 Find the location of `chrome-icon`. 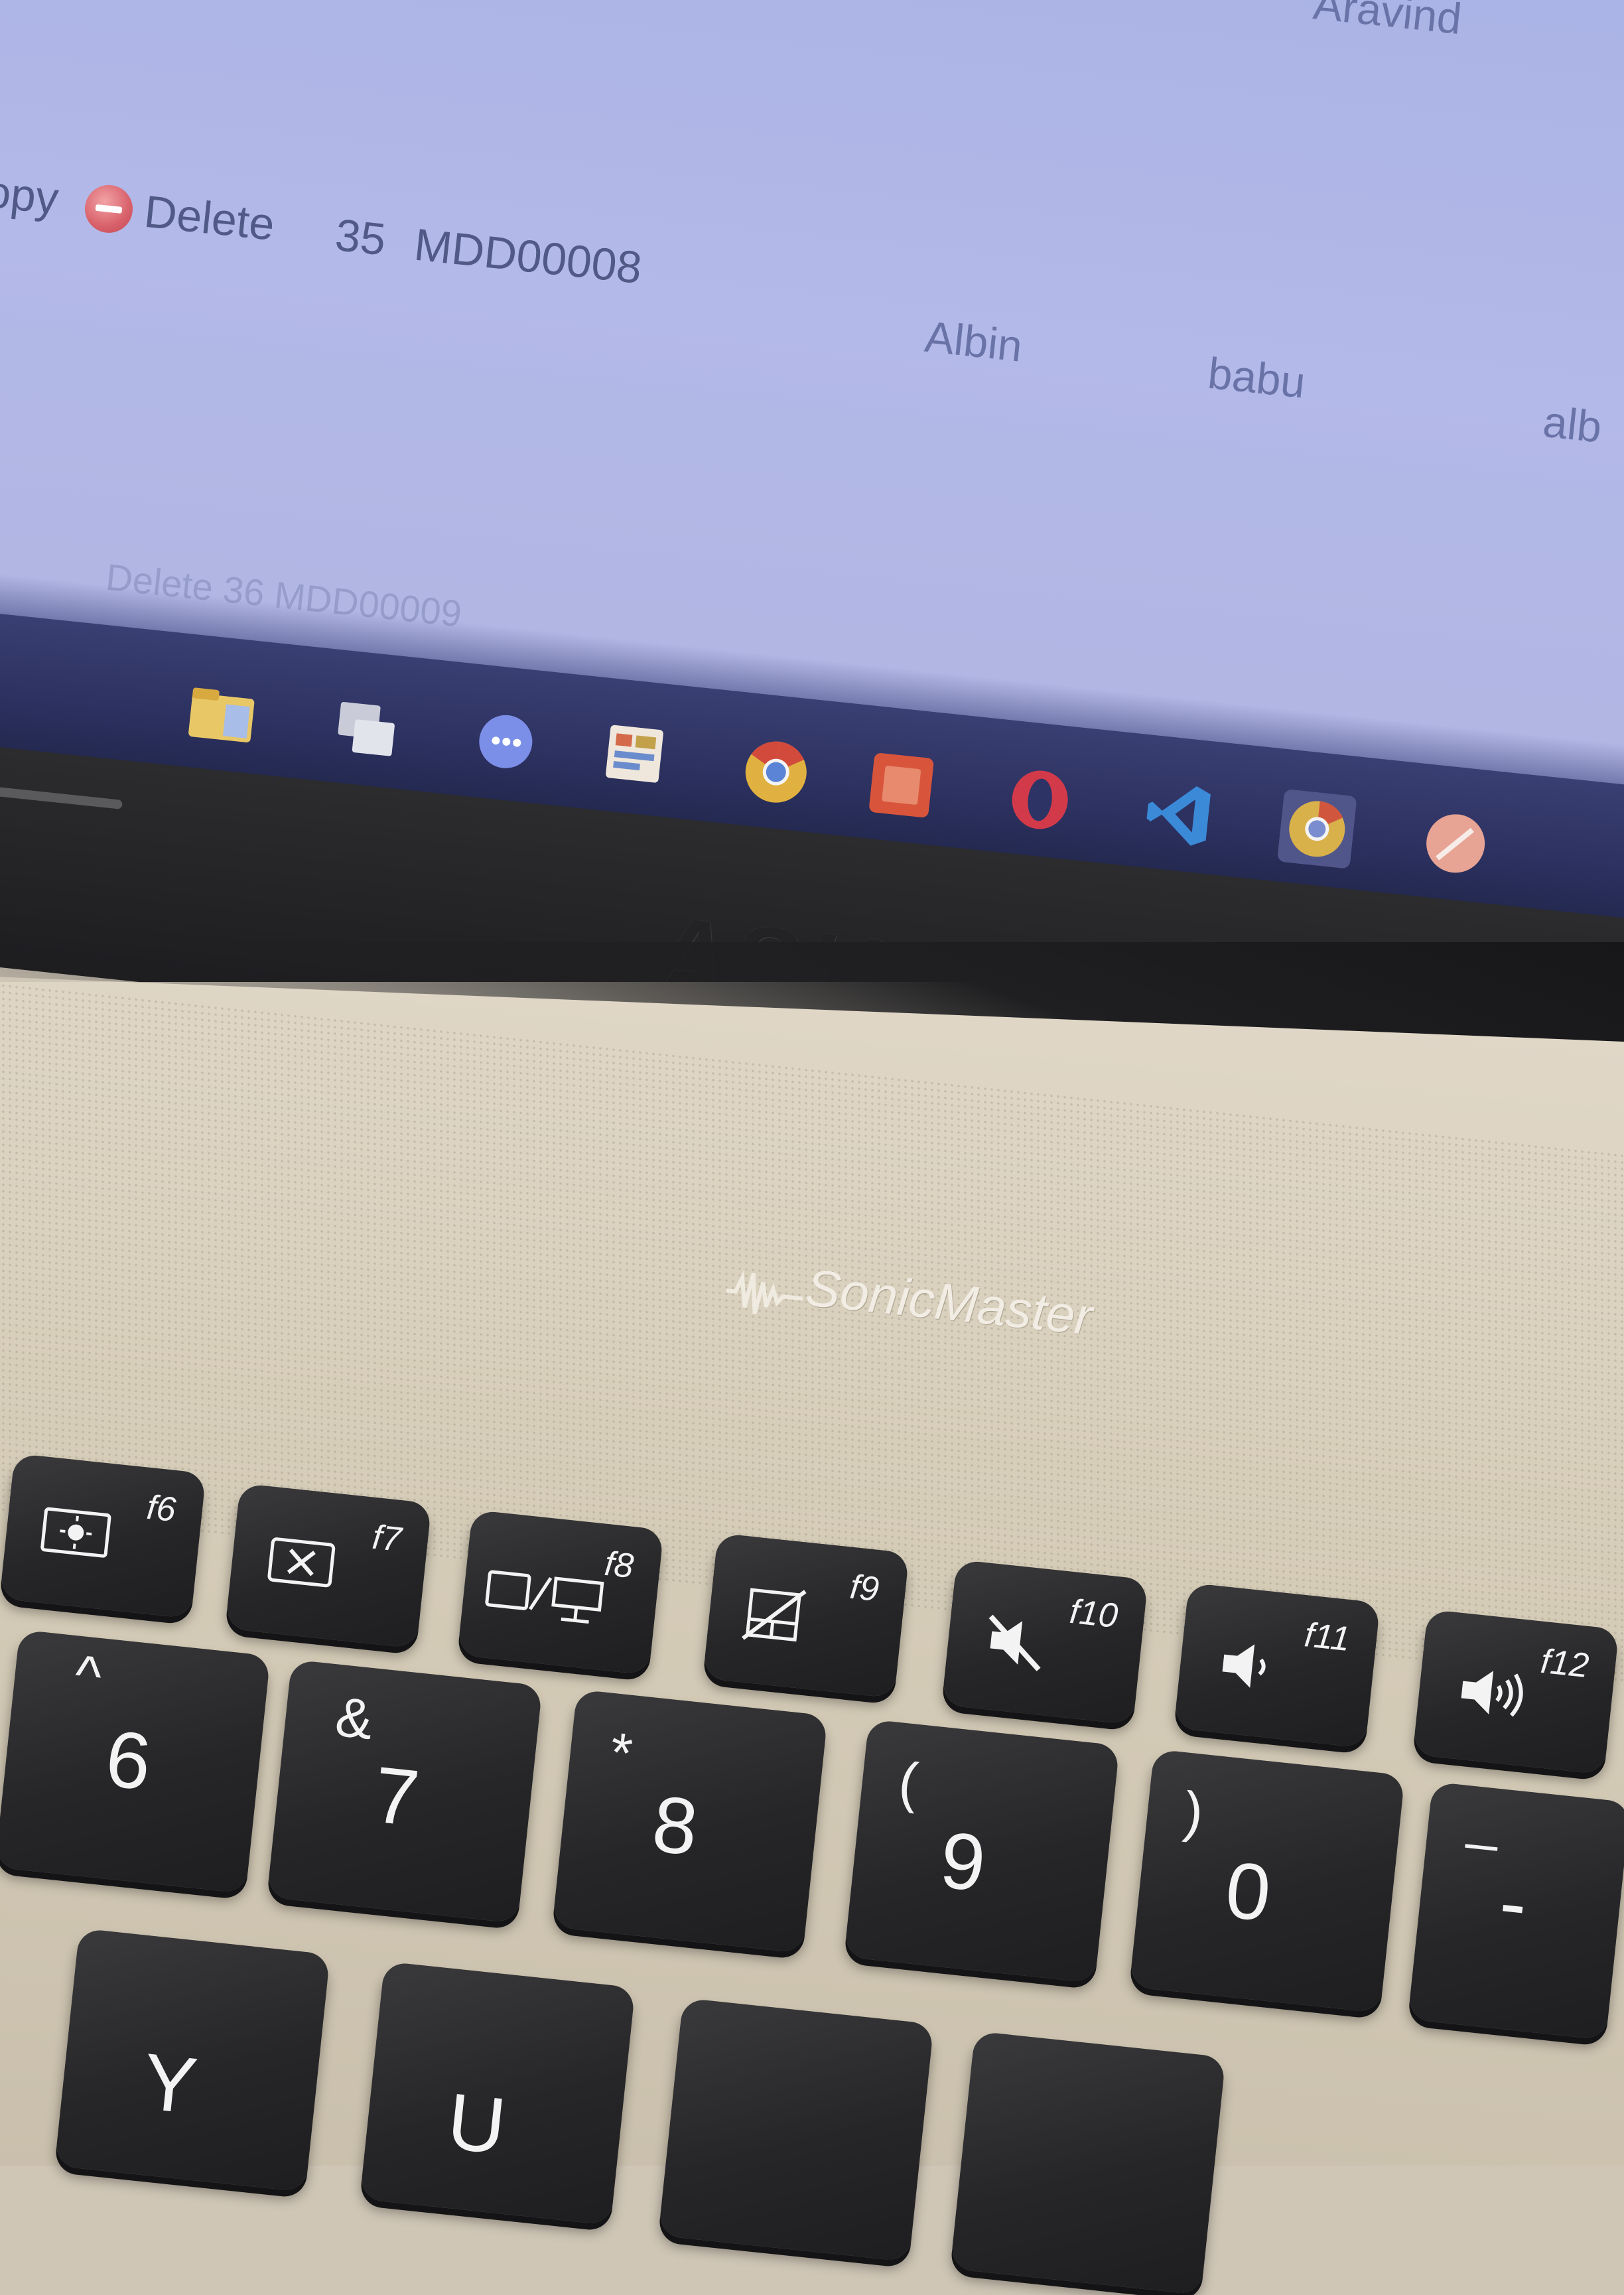

chrome-icon is located at coordinates (776, 772).